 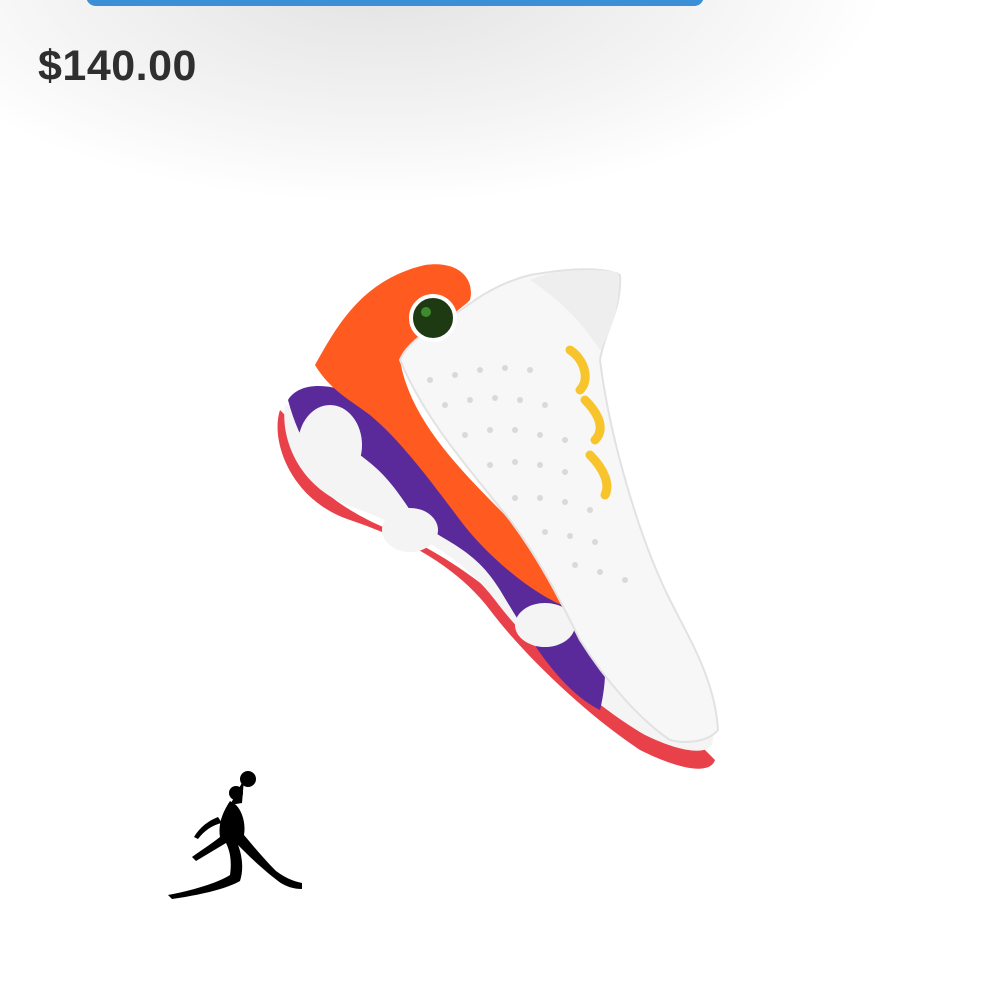 What do you see at coordinates (117, 66) in the screenshot?
I see `product-price: $140.00` at bounding box center [117, 66].